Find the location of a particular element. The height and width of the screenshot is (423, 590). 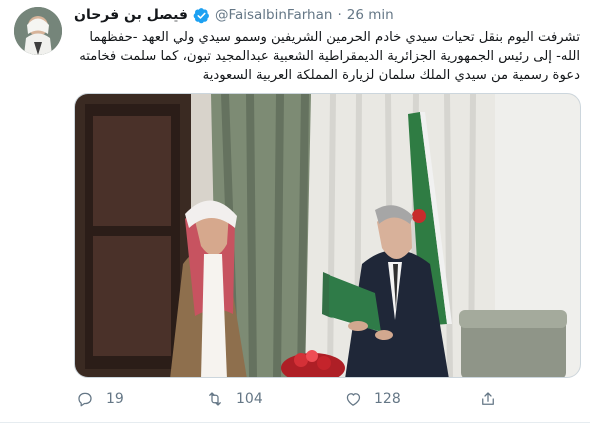

like-button: 128 is located at coordinates (372, 399).